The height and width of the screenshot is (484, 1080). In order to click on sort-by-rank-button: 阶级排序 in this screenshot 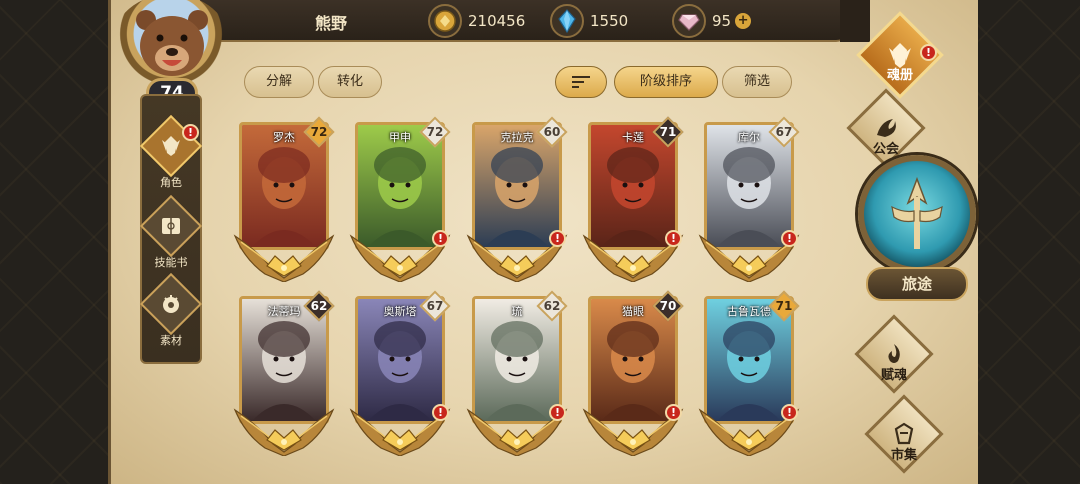, I will do `click(666, 82)`.